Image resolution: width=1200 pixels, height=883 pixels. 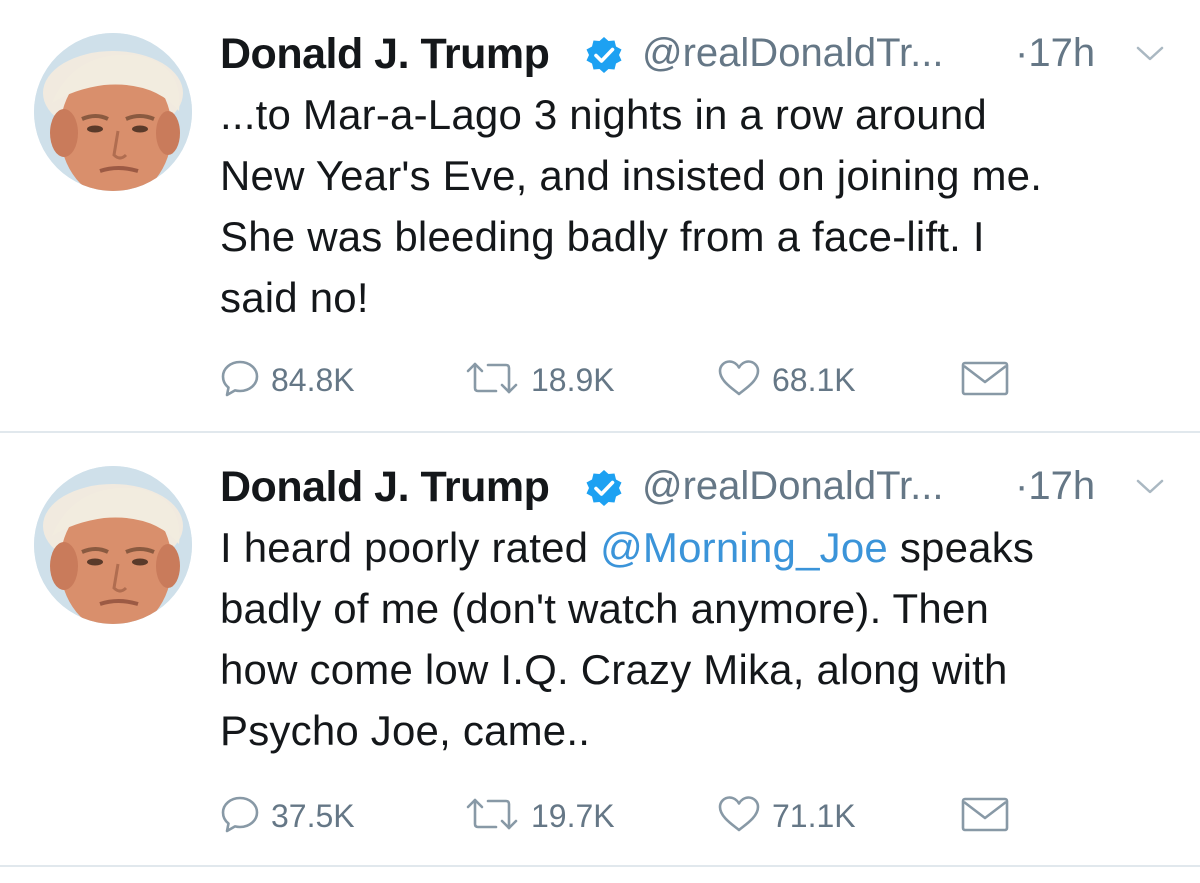 I want to click on tweet-actions: 37.5K 19.7K 71.1K, so click(x=700, y=814).